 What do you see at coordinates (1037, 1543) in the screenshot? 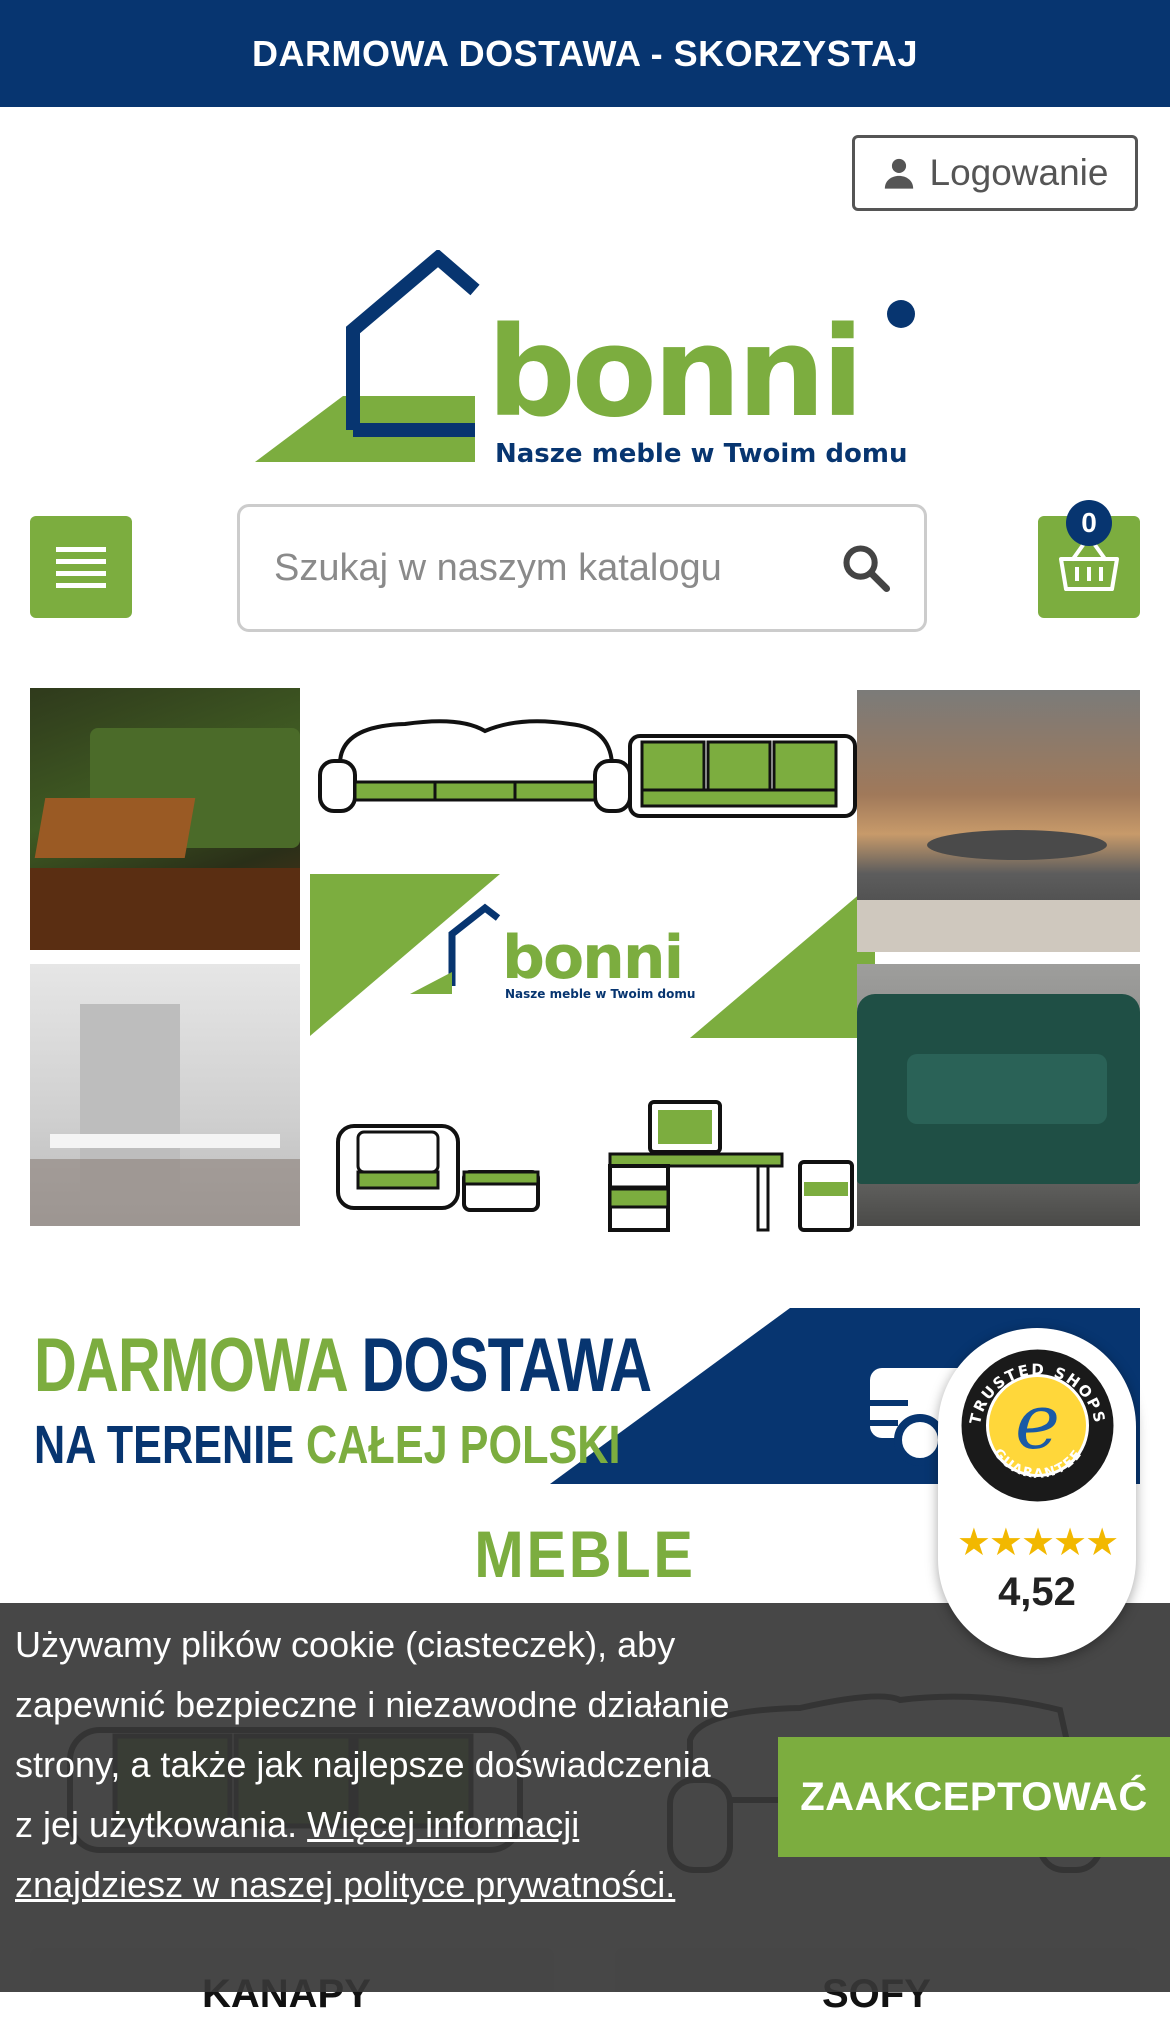
I see `rating-stars: ★★★★★` at bounding box center [1037, 1543].